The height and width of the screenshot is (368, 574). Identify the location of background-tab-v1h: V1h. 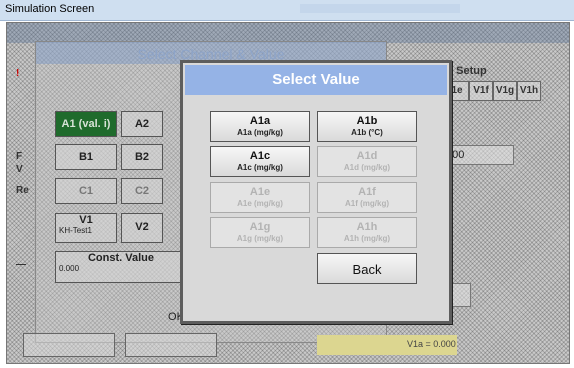
(529, 91).